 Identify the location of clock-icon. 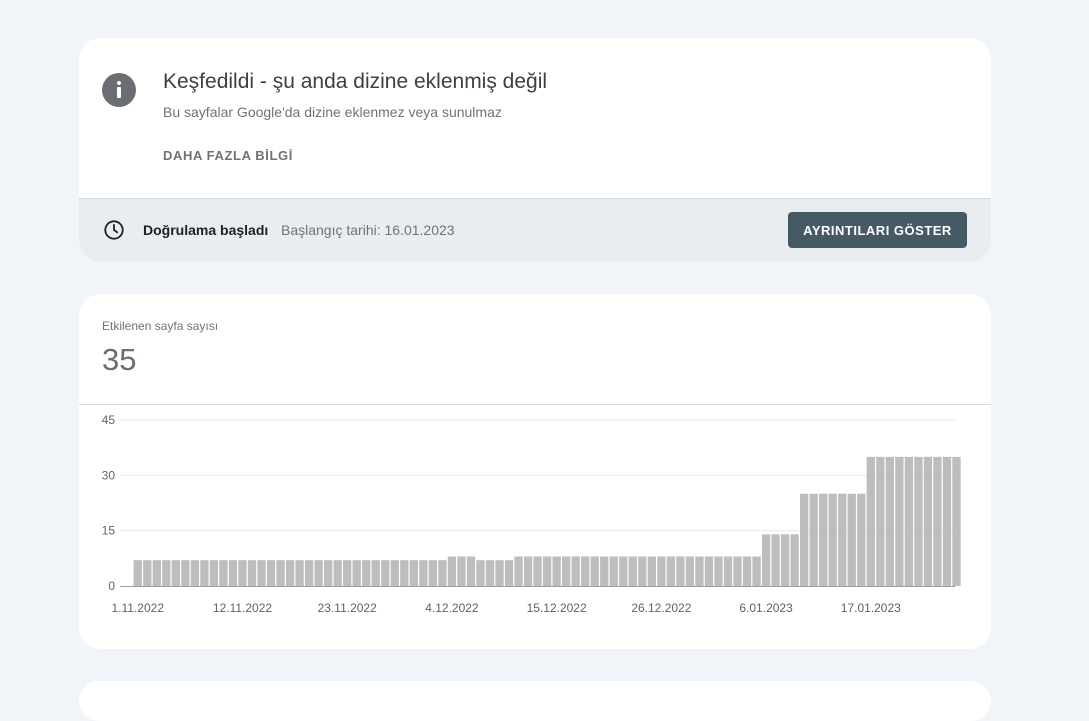
(114, 230).